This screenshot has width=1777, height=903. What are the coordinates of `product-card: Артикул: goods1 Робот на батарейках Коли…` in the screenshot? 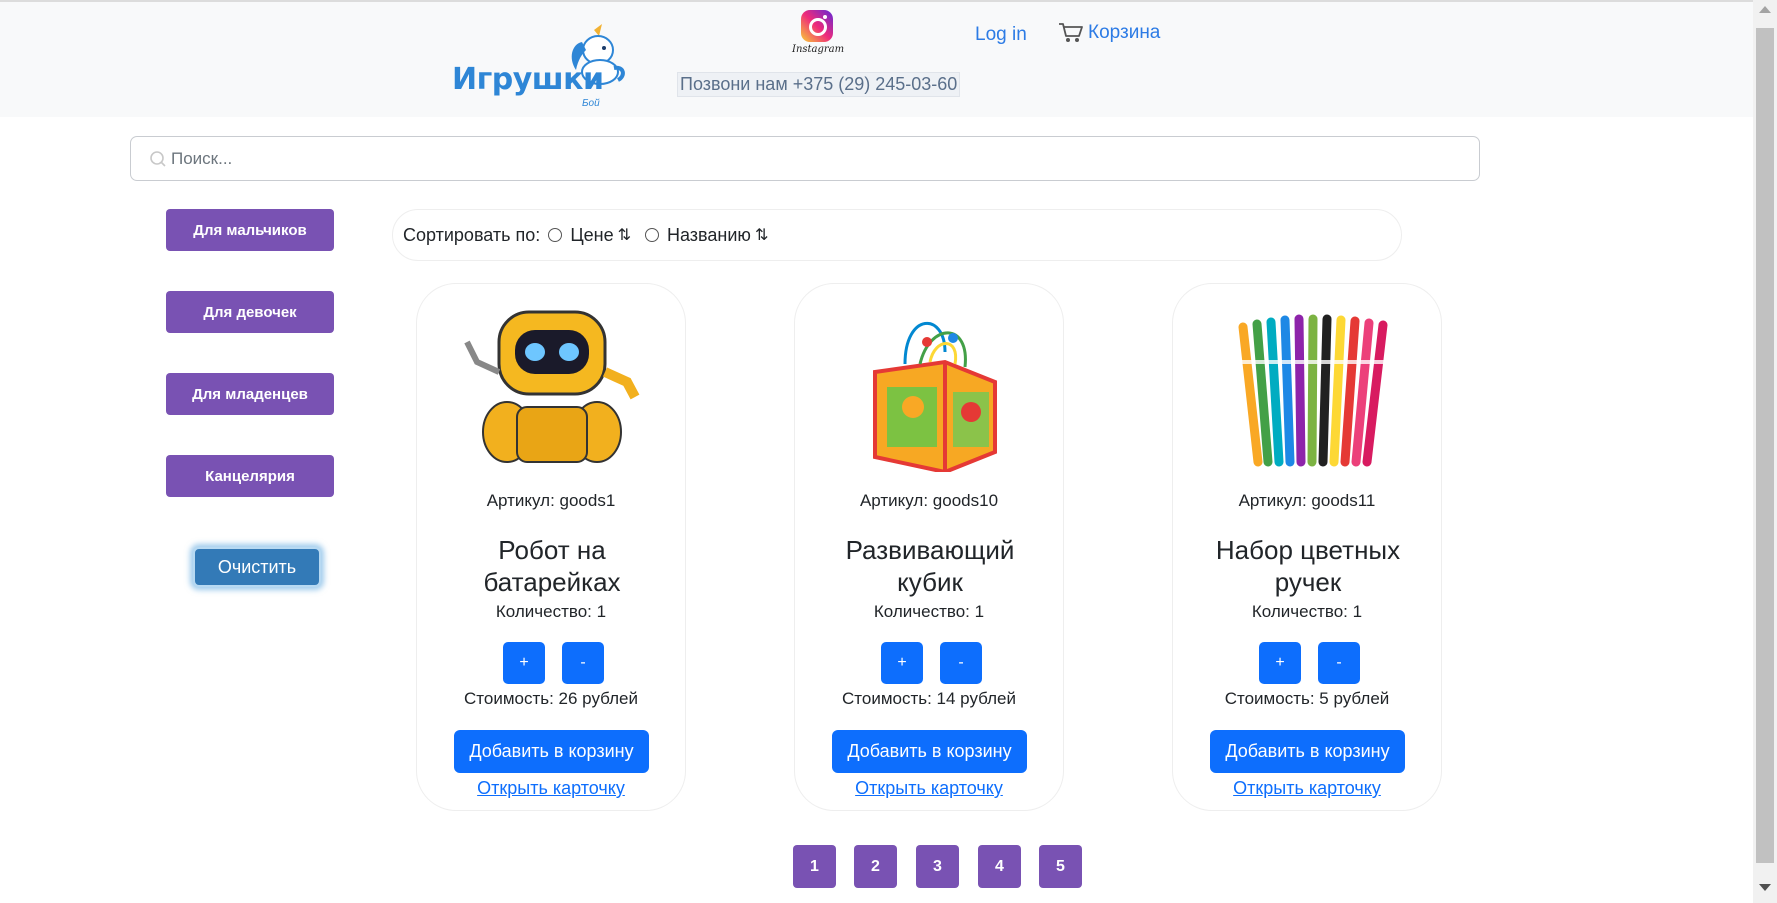 It's located at (551, 547).